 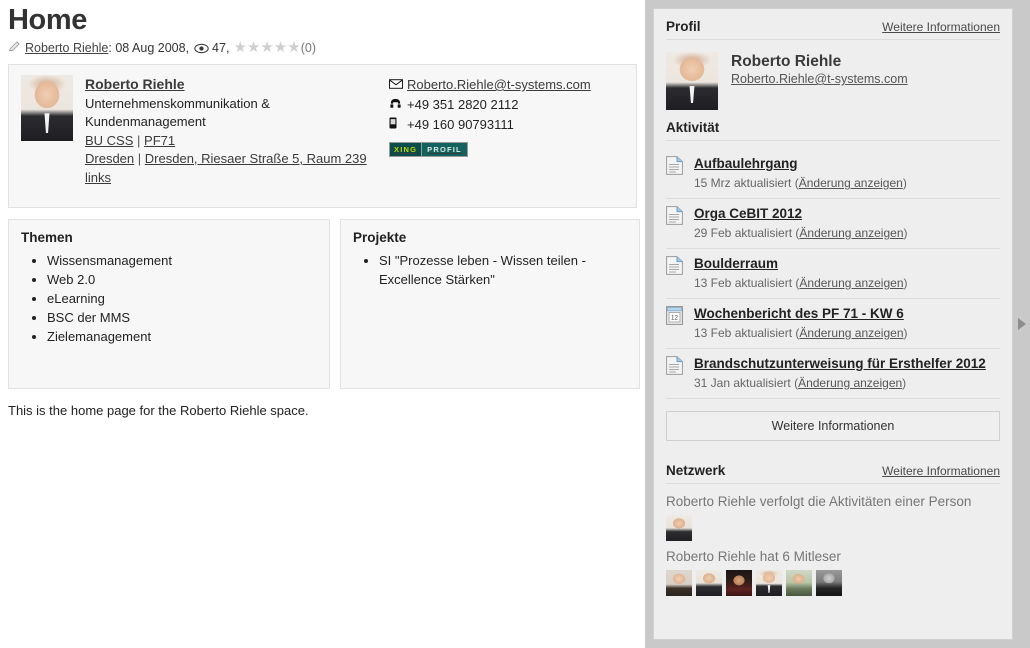 What do you see at coordinates (743, 183) in the screenshot?
I see `activity-date: 15 Mrz aktualisiert` at bounding box center [743, 183].